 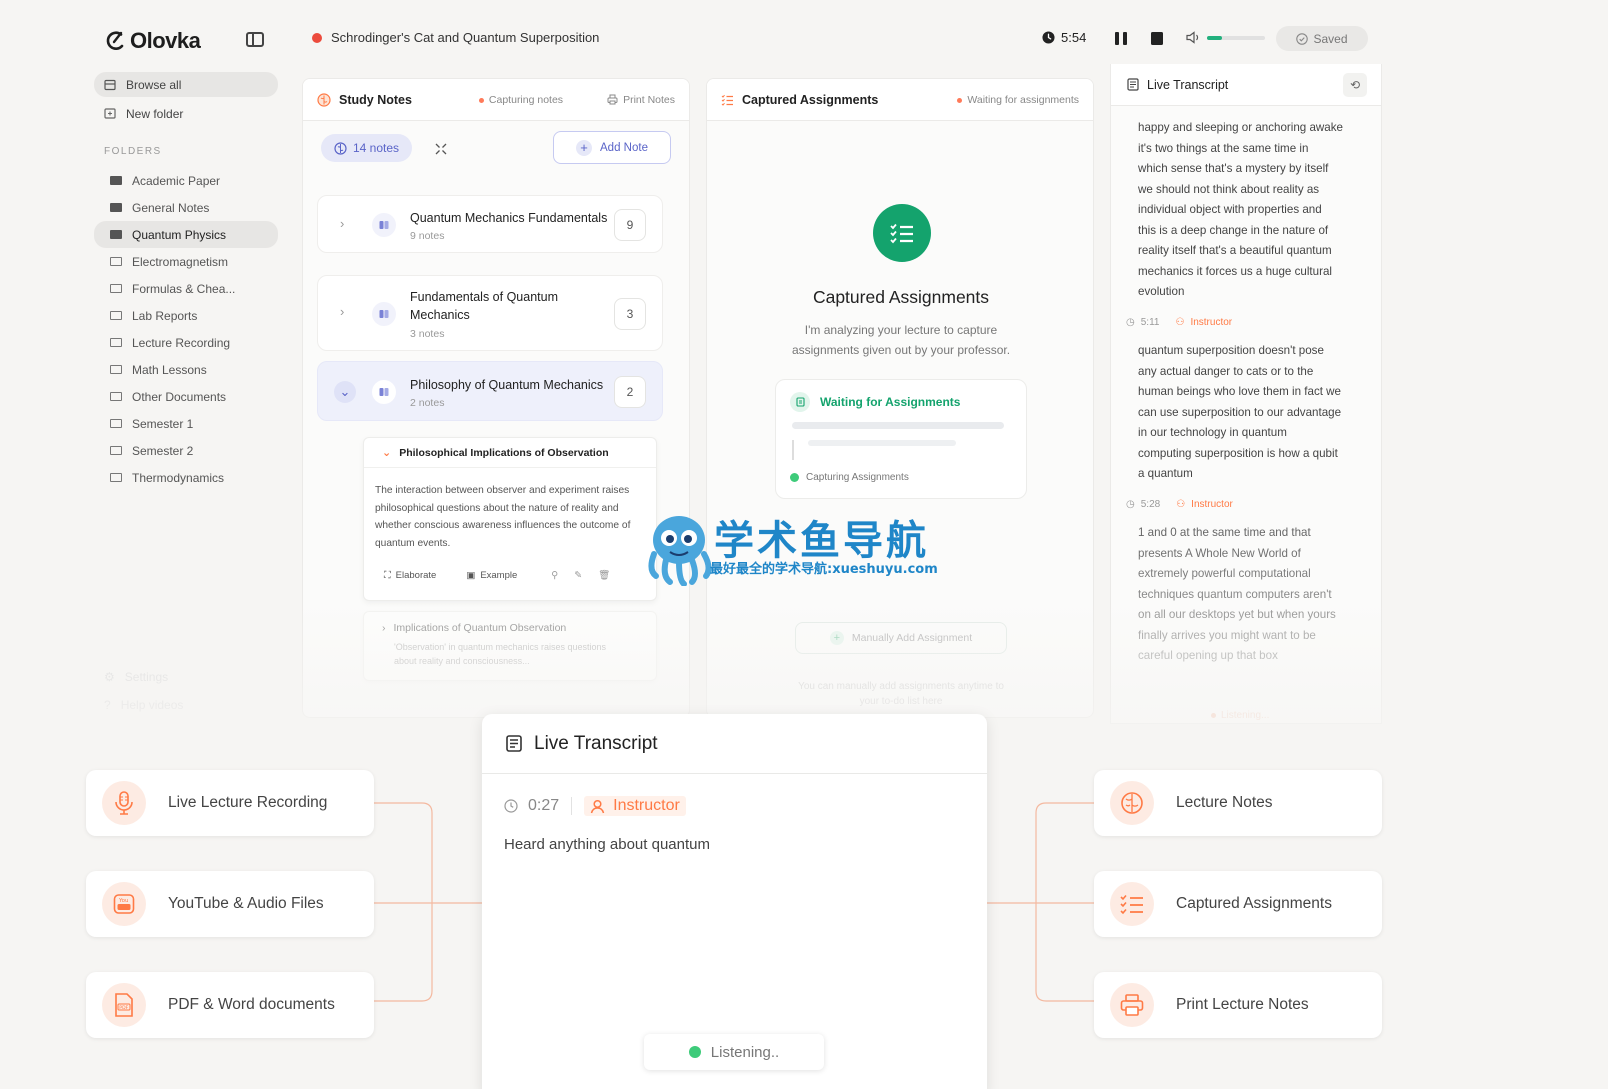 What do you see at coordinates (694, 1052) in the screenshot?
I see `listening-dot-icon` at bounding box center [694, 1052].